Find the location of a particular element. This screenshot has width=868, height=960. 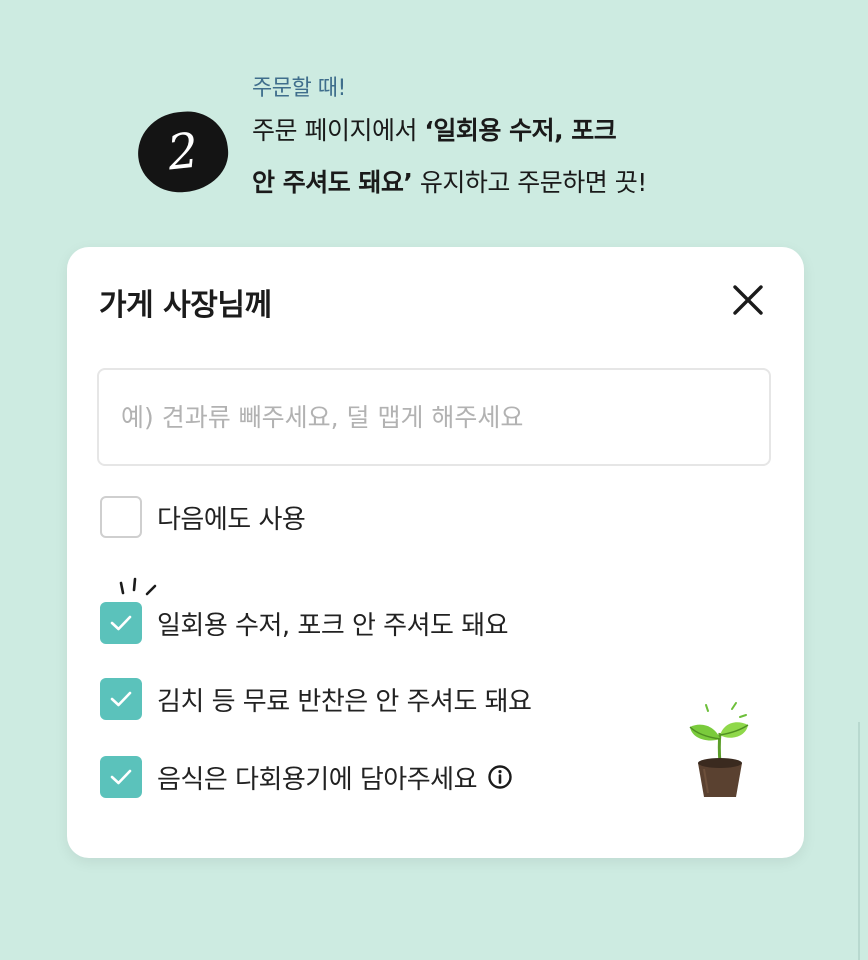

step-line1-text: 주문 페이지에서 is located at coordinates (338, 130).